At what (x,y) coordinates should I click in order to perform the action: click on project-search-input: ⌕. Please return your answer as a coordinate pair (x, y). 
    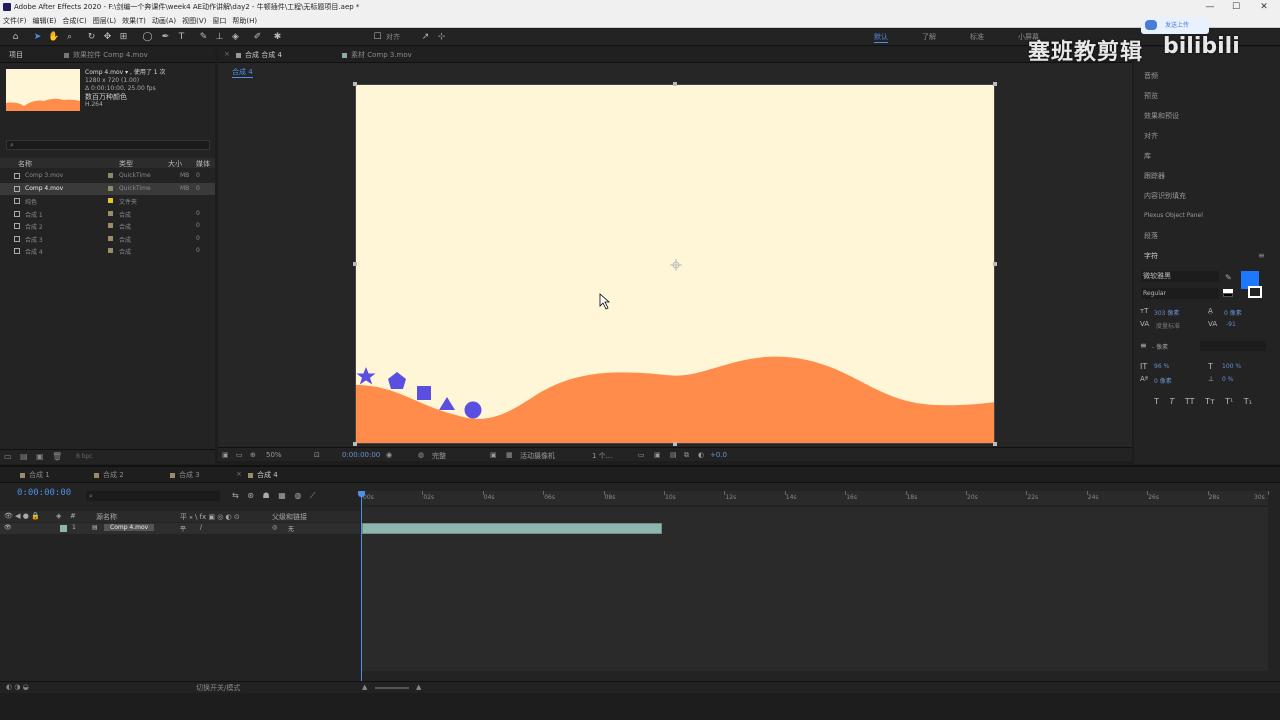
    Looking at the image, I should click on (108, 145).